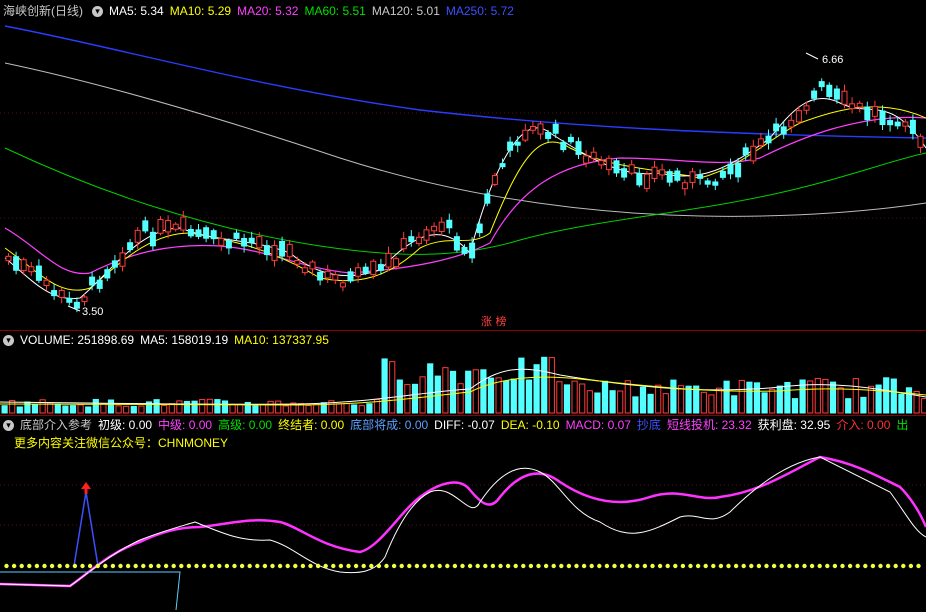 This screenshot has height=612, width=926. What do you see at coordinates (902, 425) in the screenshot?
I see `chu-label: 出` at bounding box center [902, 425].